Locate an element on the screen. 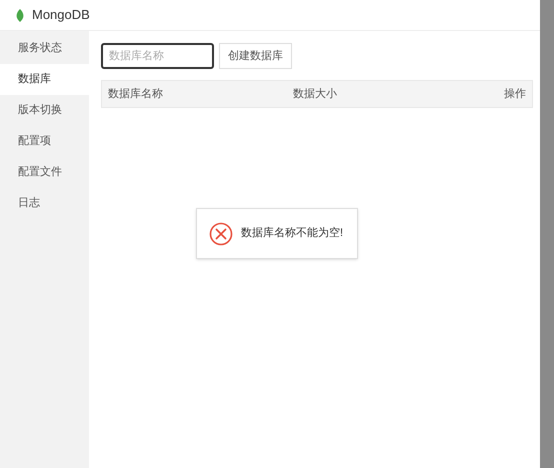 Image resolution: width=554 pixels, height=468 pixels. error-message: 数据库名称不能为空! is located at coordinates (292, 234).